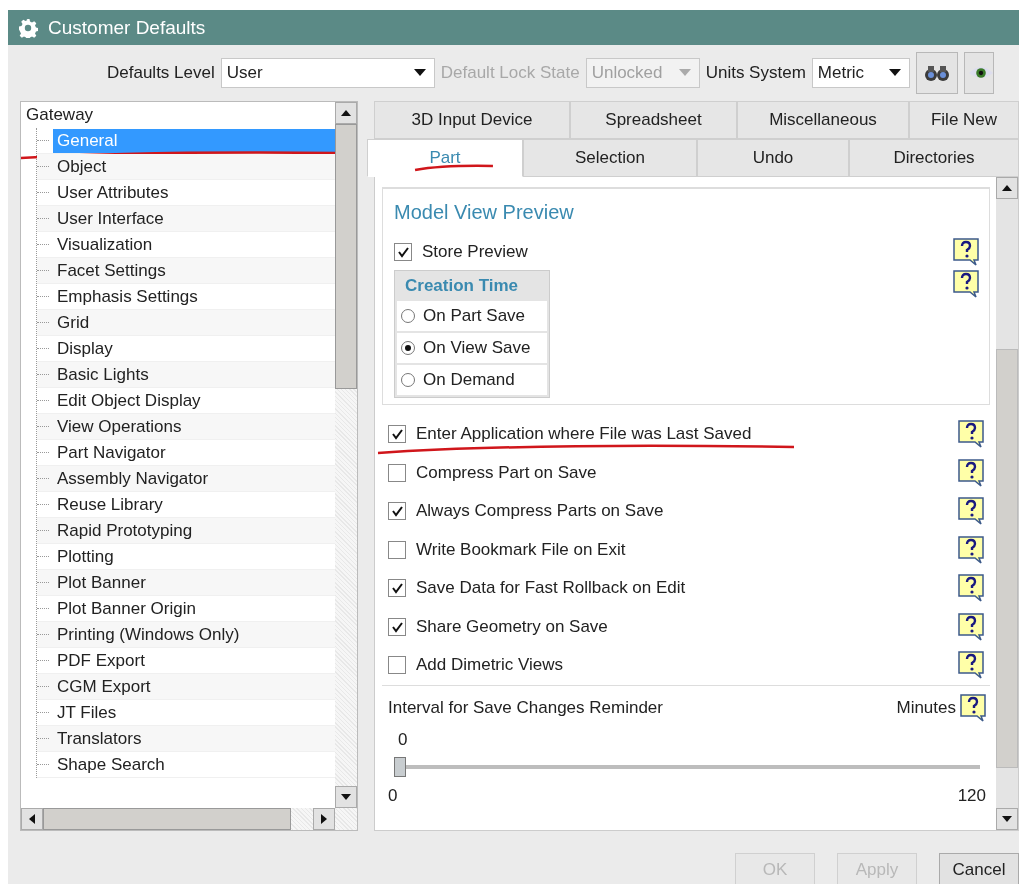  What do you see at coordinates (73, 322) in the screenshot?
I see `tree-item: Grid` at bounding box center [73, 322].